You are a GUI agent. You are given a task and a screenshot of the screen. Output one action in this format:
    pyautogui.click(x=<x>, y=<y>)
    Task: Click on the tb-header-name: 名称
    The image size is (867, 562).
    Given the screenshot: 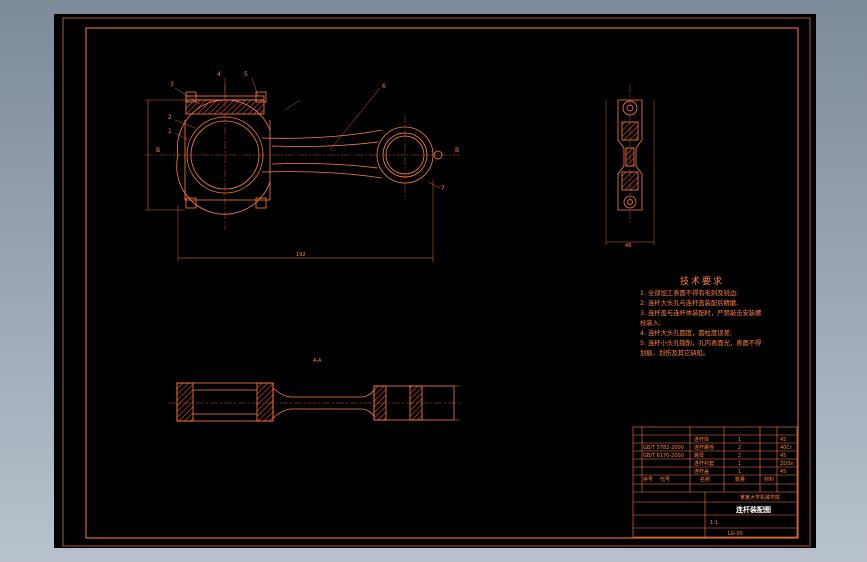 What is the action you would take?
    pyautogui.click(x=705, y=479)
    